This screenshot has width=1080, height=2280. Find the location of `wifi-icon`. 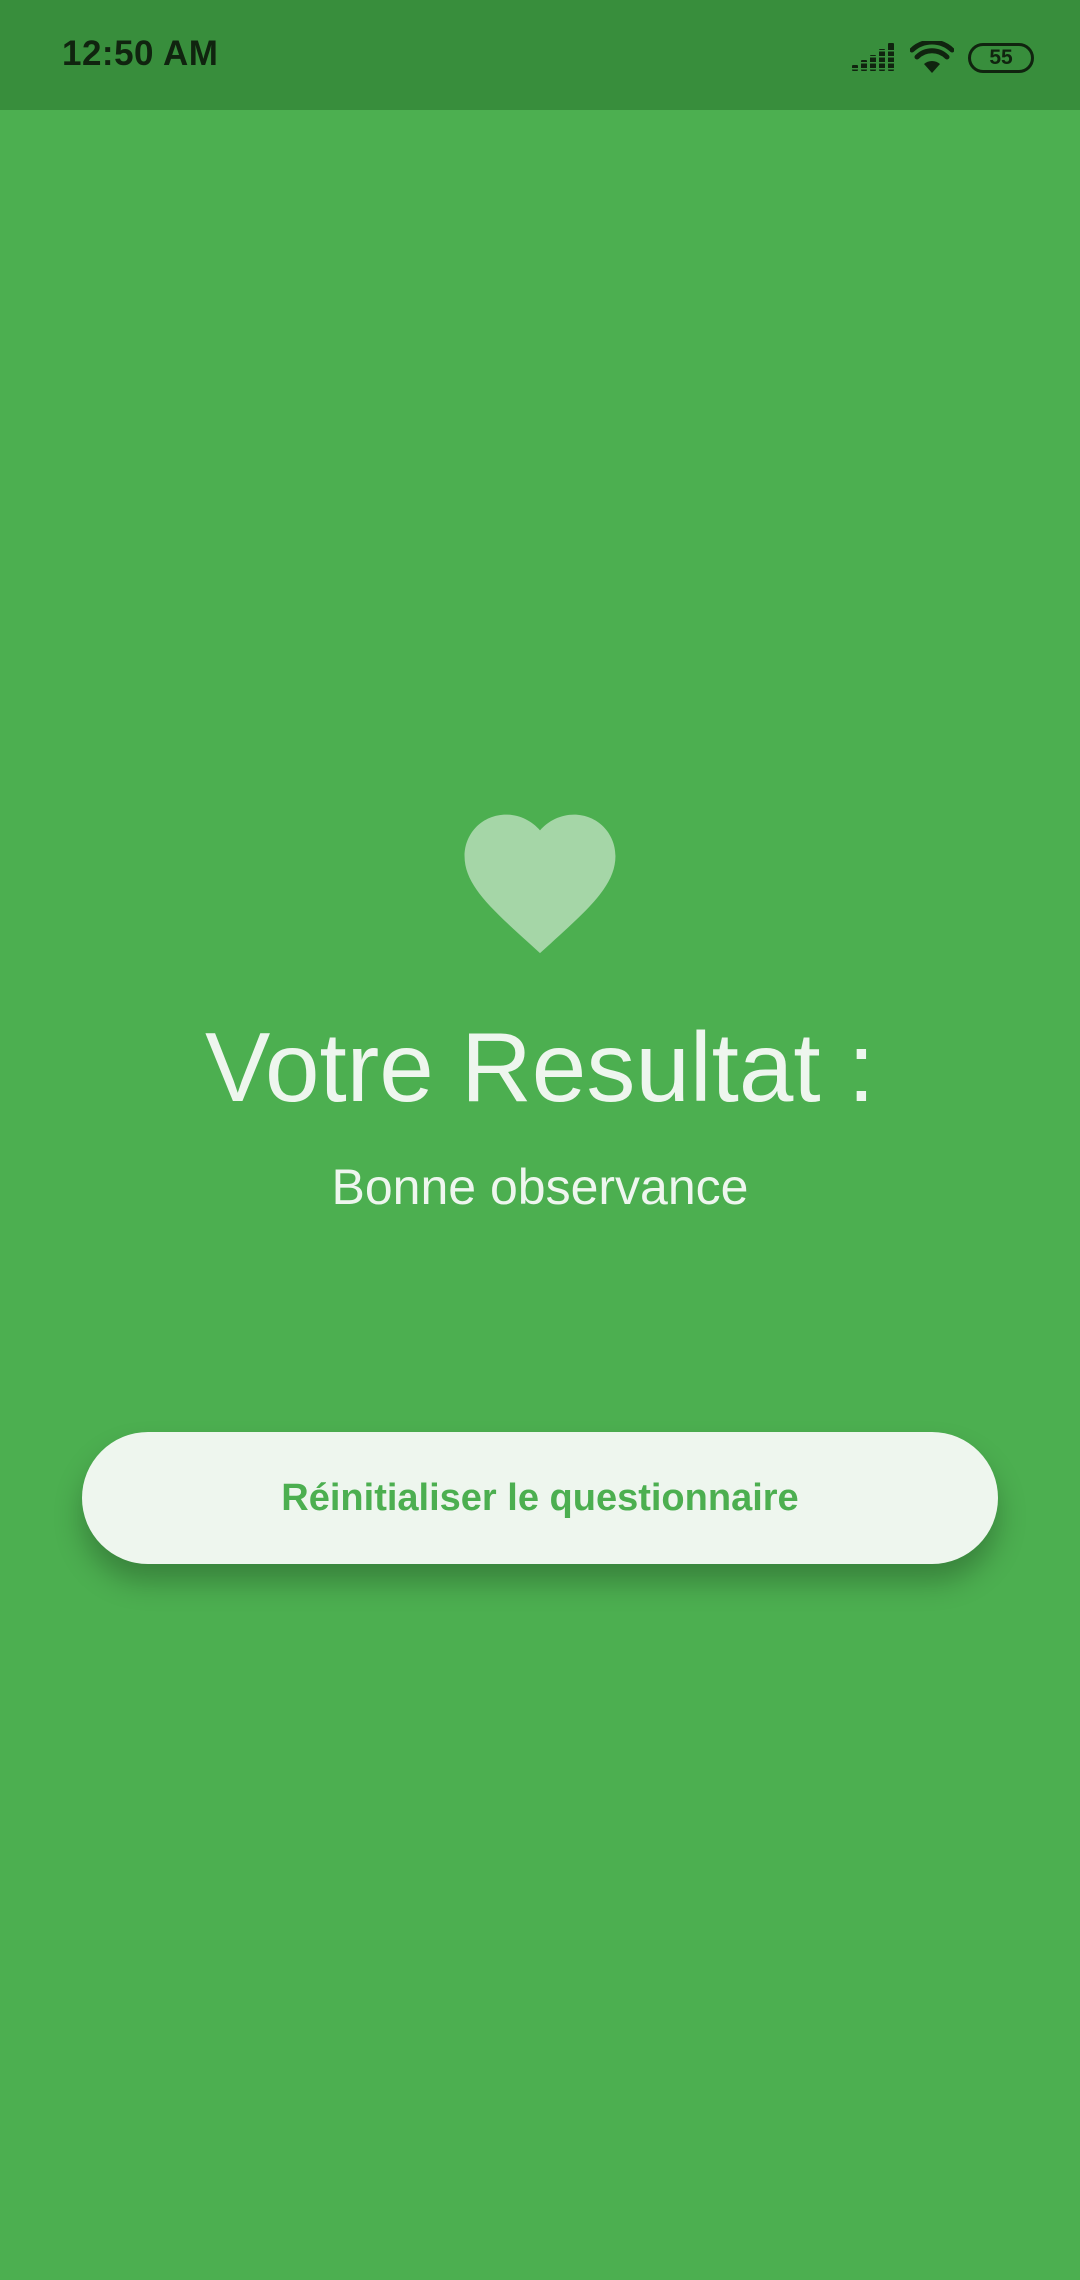

wifi-icon is located at coordinates (932, 57).